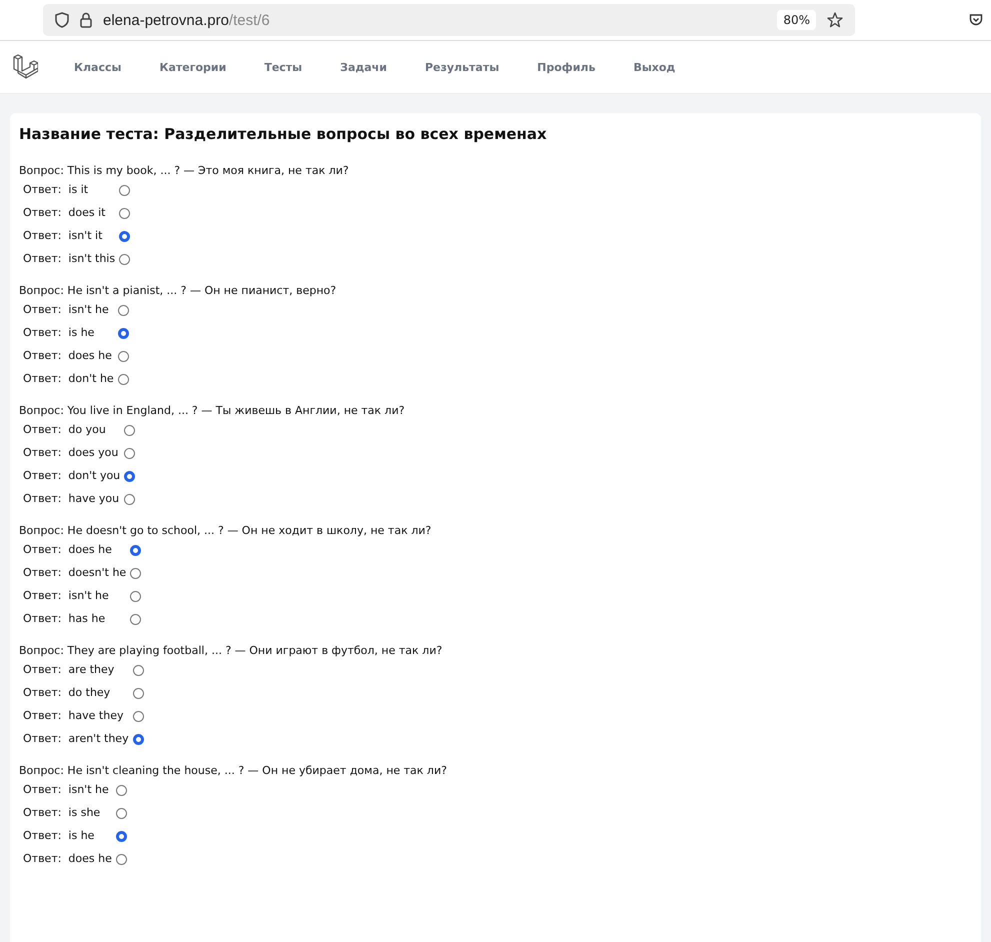 Image resolution: width=991 pixels, height=942 pixels. Describe the element at coordinates (73, 716) in the screenshot. I see `answer-label: Ответ: have they` at that location.